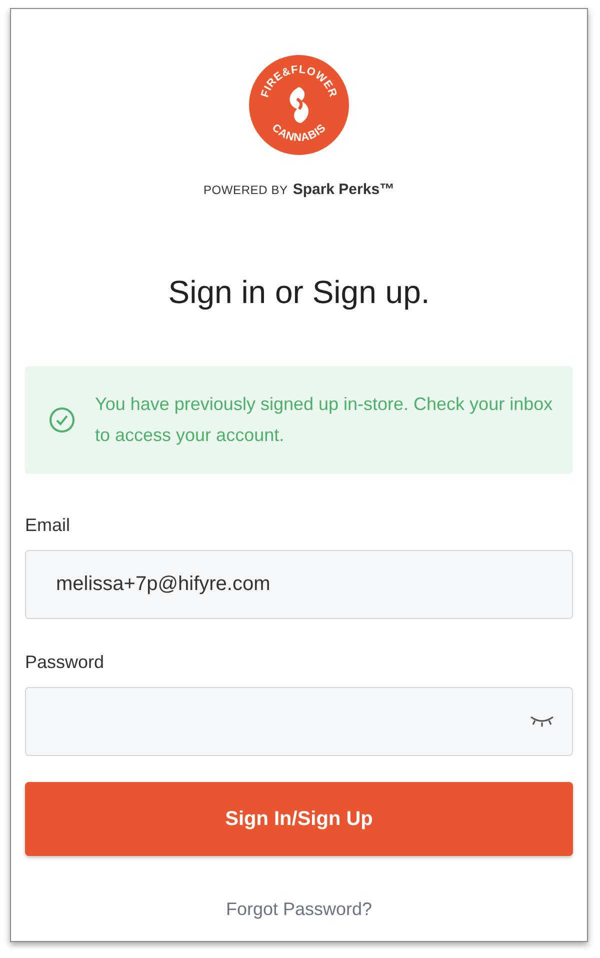 This screenshot has height=958, width=600. Describe the element at coordinates (324, 419) in the screenshot. I see `alert-message: You have previously signed up in-store. Check your inbox to access your account.` at that location.